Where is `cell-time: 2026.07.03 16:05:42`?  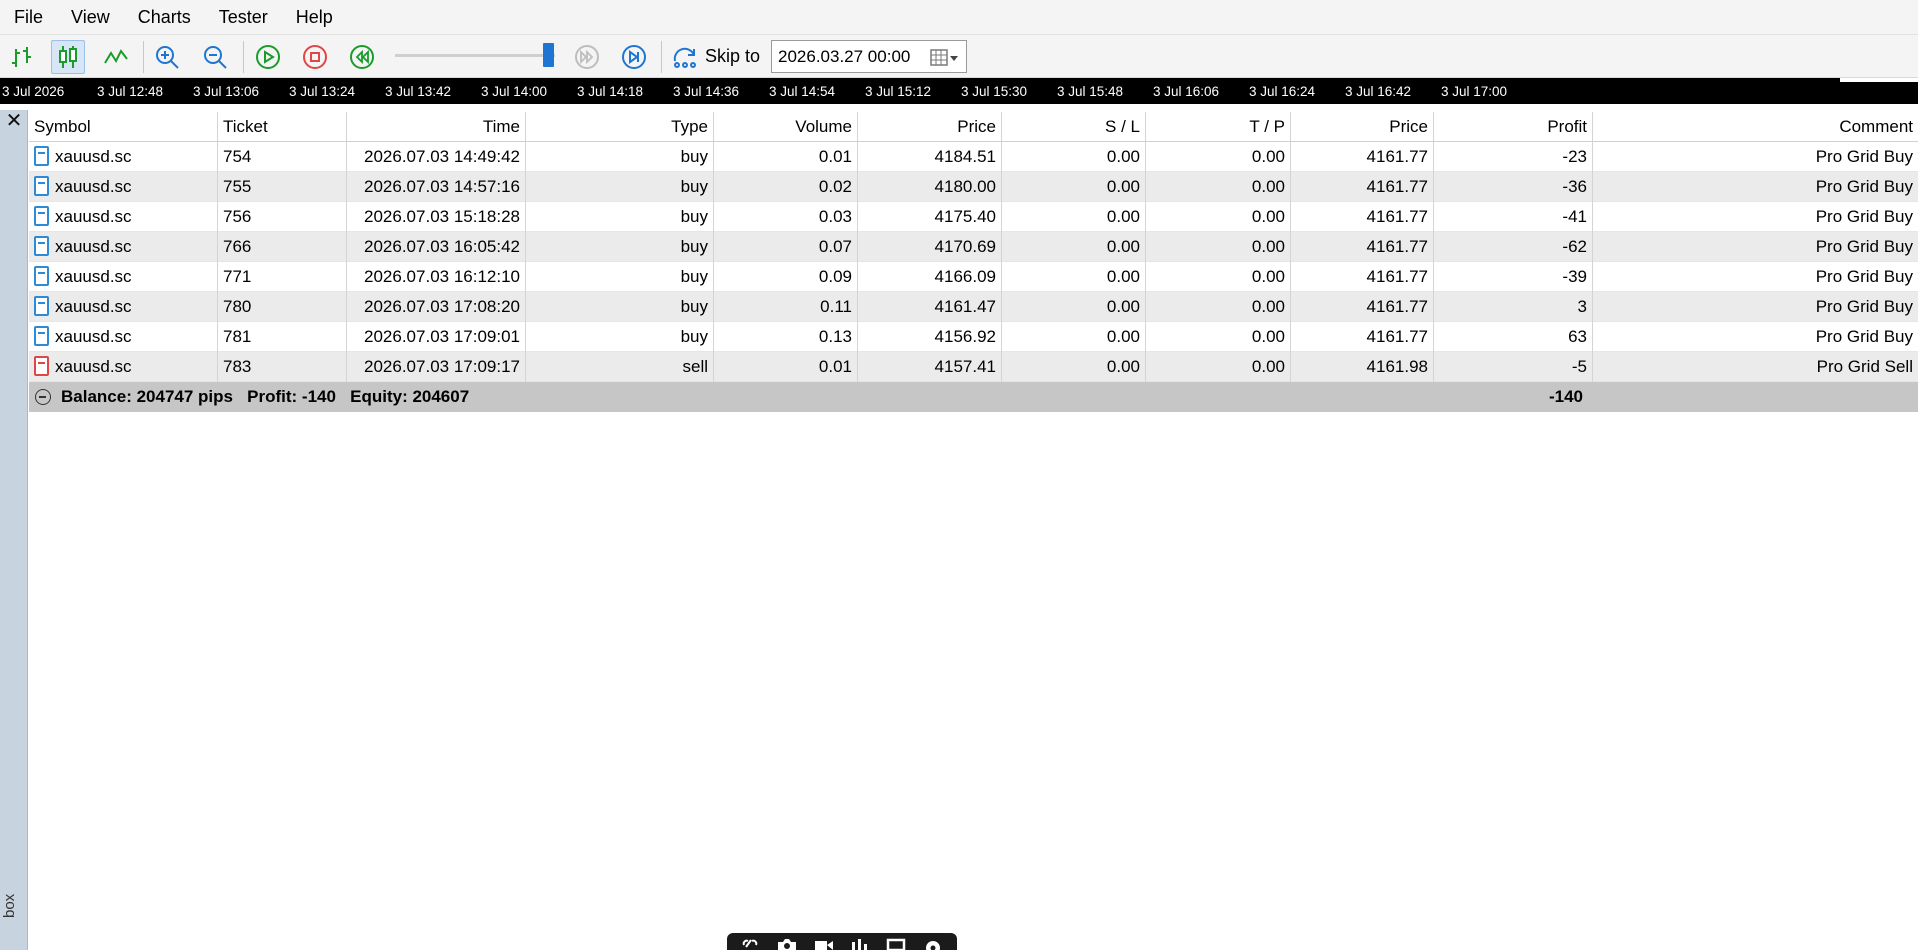 cell-time: 2026.07.03 16:05:42 is located at coordinates (436, 247).